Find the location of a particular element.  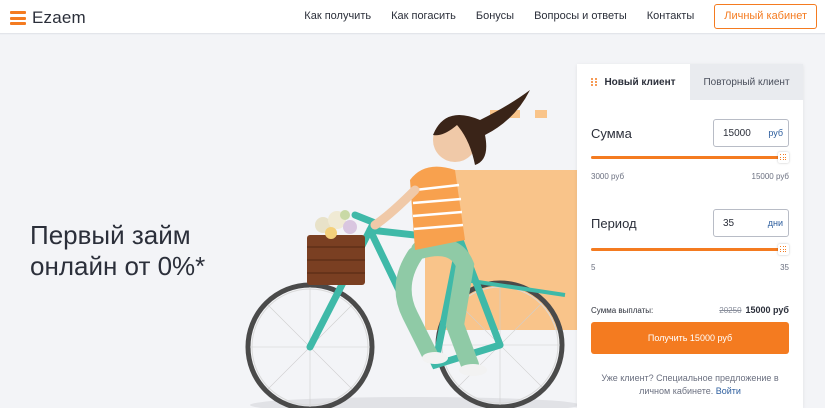

period-field: дни is located at coordinates (751, 223).